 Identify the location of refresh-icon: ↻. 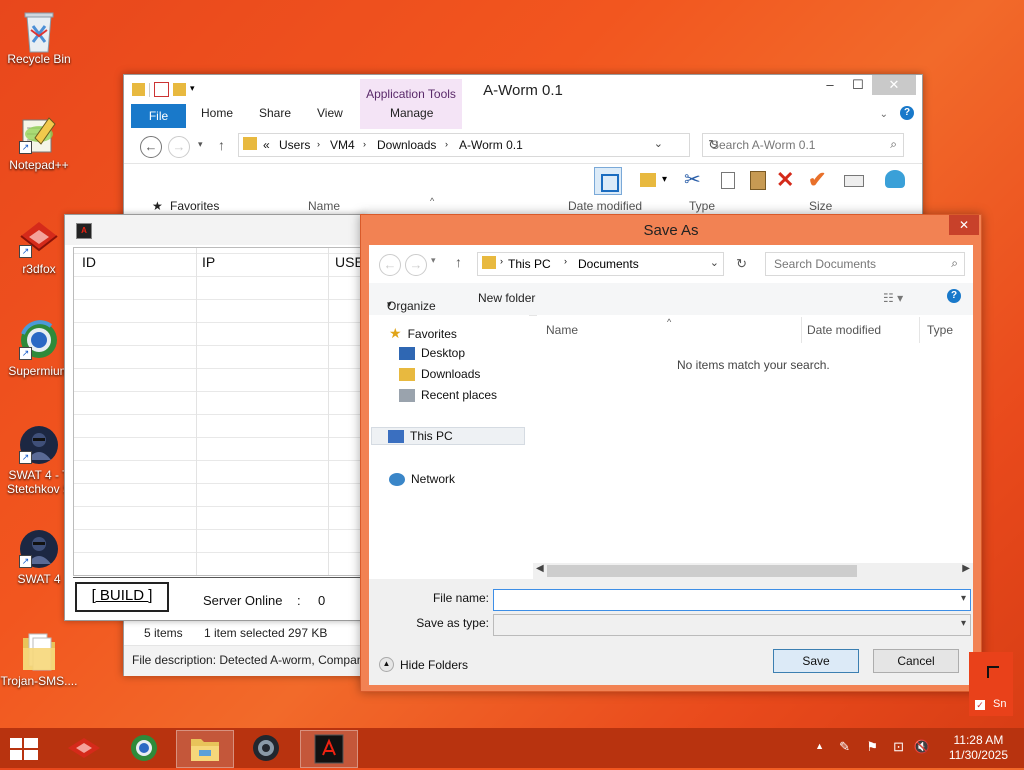
(741, 264).